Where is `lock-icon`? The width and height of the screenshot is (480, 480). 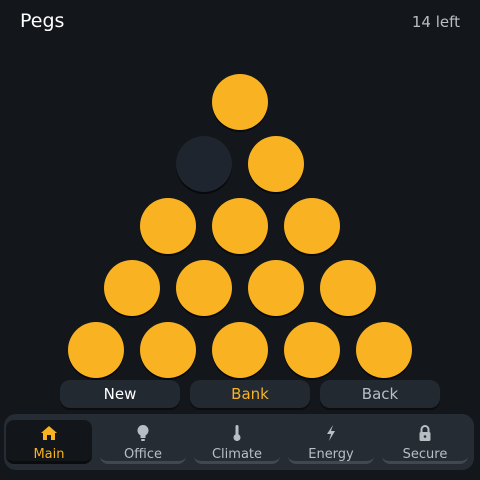 lock-icon is located at coordinates (425, 433).